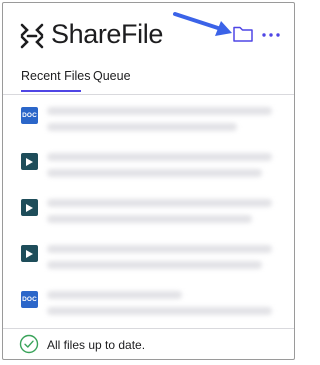  I want to click on tab-bar: Recent Files Queue, so click(148, 82).